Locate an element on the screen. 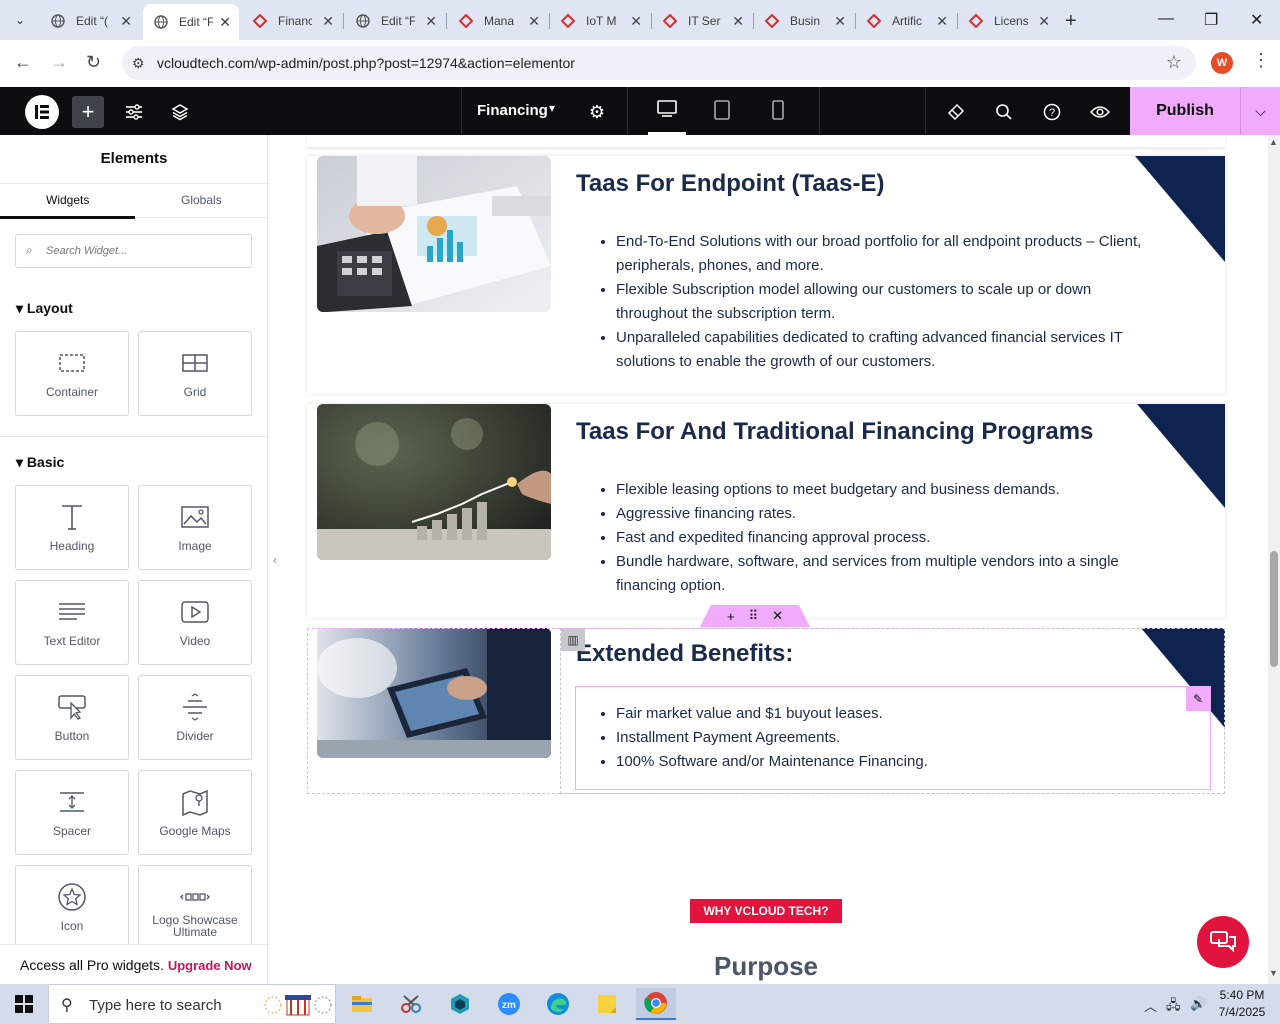  widget-text-editor: Text Editor is located at coordinates (72, 622).